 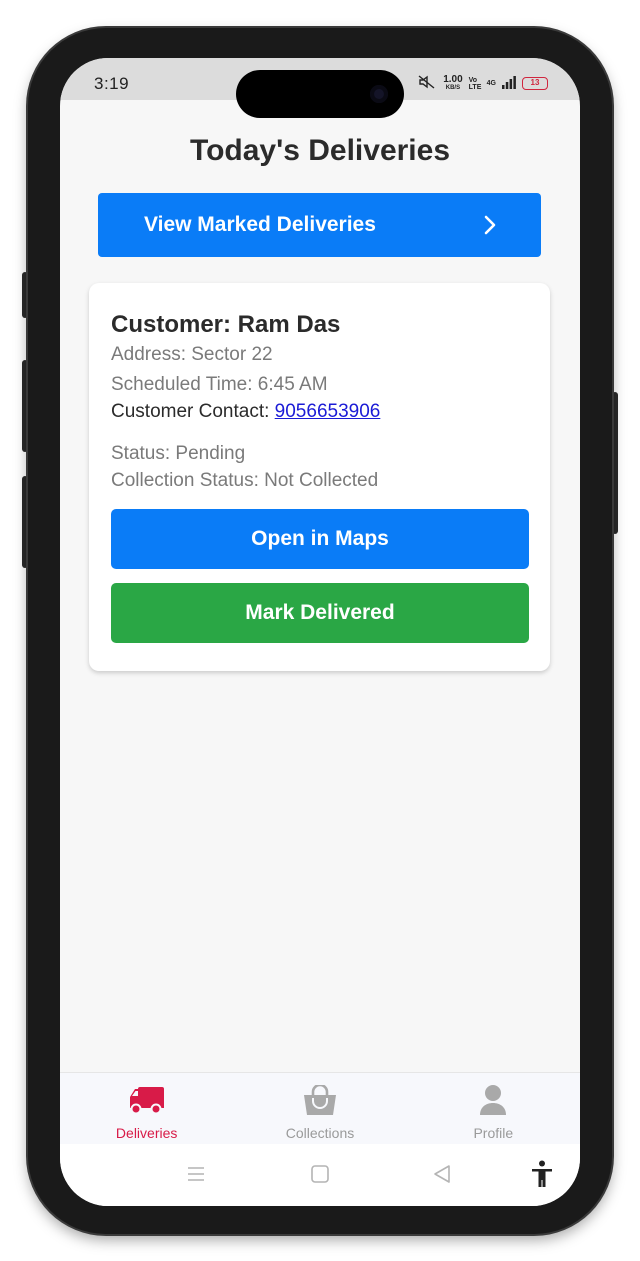 What do you see at coordinates (542, 1176) in the screenshot?
I see `accessibility-icon` at bounding box center [542, 1176].